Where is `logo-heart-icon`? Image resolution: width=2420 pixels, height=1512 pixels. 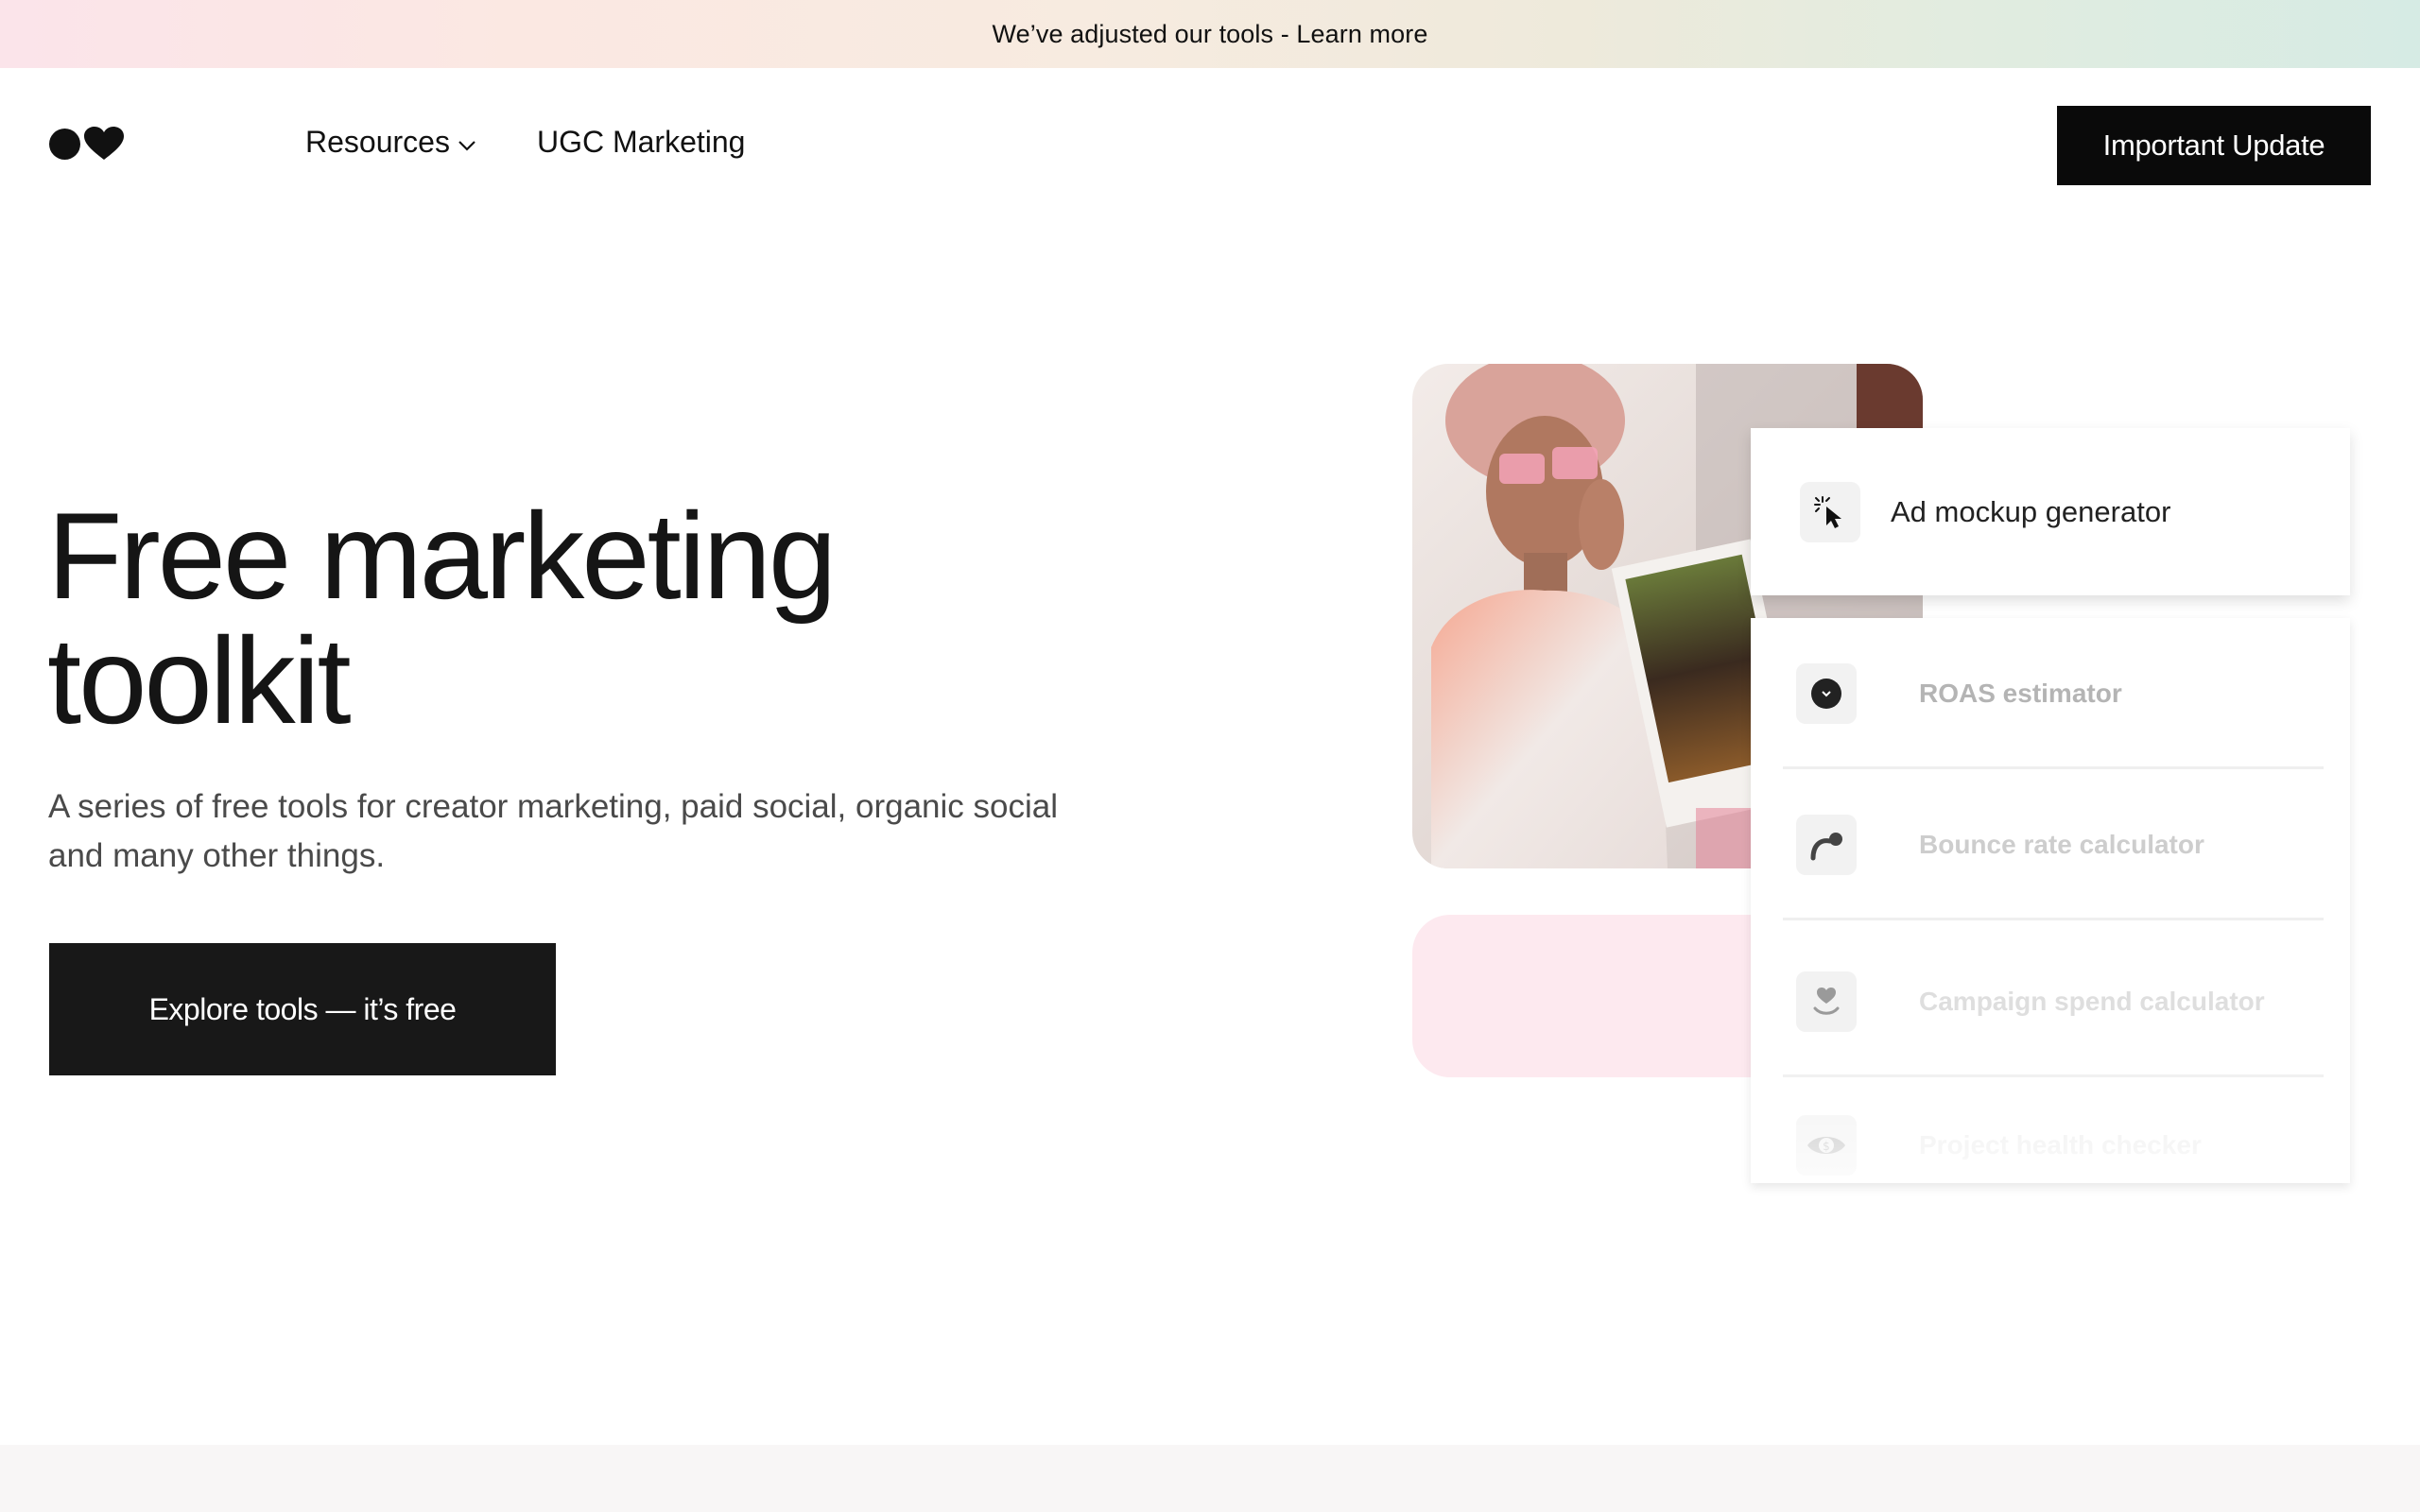
logo-heart-icon is located at coordinates (104, 143).